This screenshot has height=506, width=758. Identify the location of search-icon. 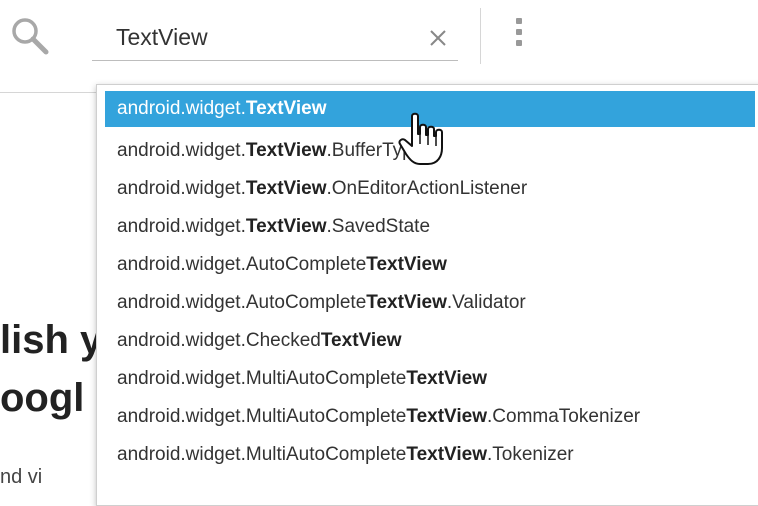
(30, 36).